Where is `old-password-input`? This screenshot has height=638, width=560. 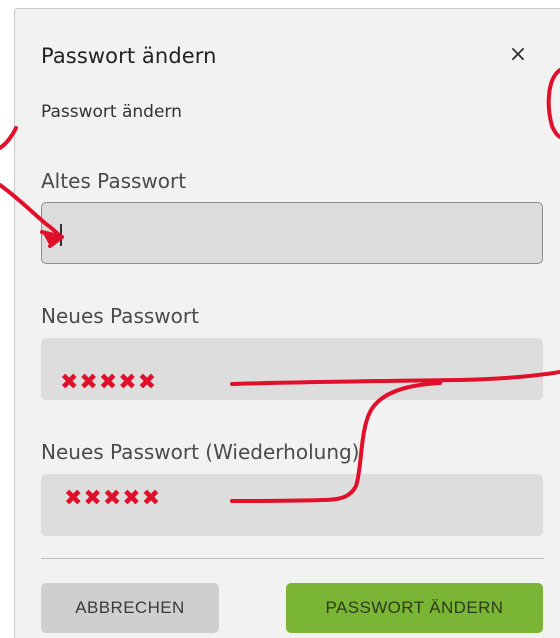 old-password-input is located at coordinates (292, 233).